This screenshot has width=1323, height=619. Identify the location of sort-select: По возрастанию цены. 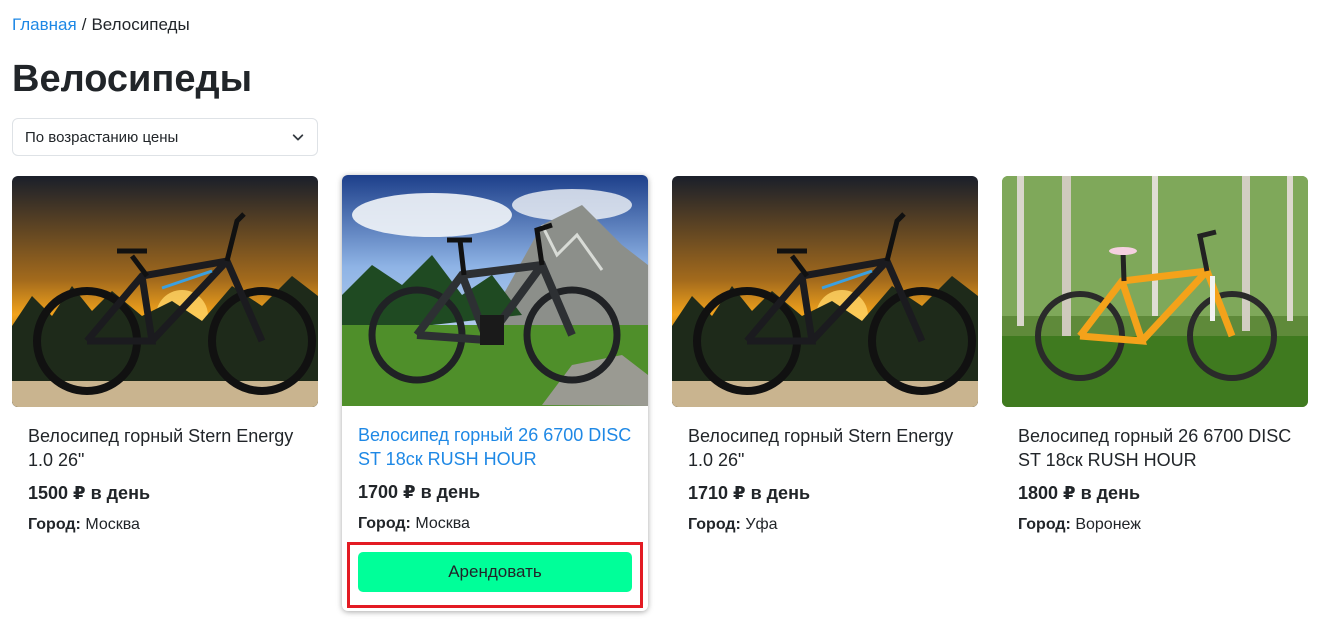
(165, 137).